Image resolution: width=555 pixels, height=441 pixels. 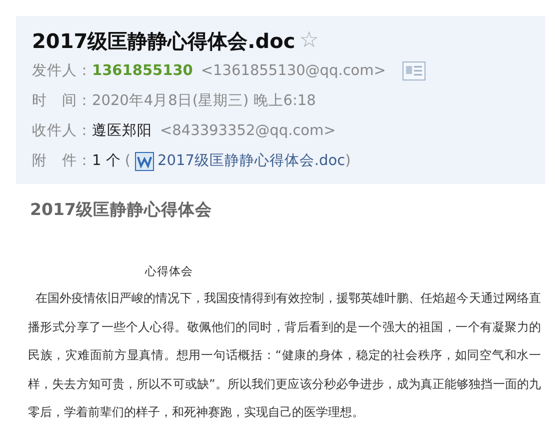 I want to click on field-label: 收件人：, so click(x=62, y=131).